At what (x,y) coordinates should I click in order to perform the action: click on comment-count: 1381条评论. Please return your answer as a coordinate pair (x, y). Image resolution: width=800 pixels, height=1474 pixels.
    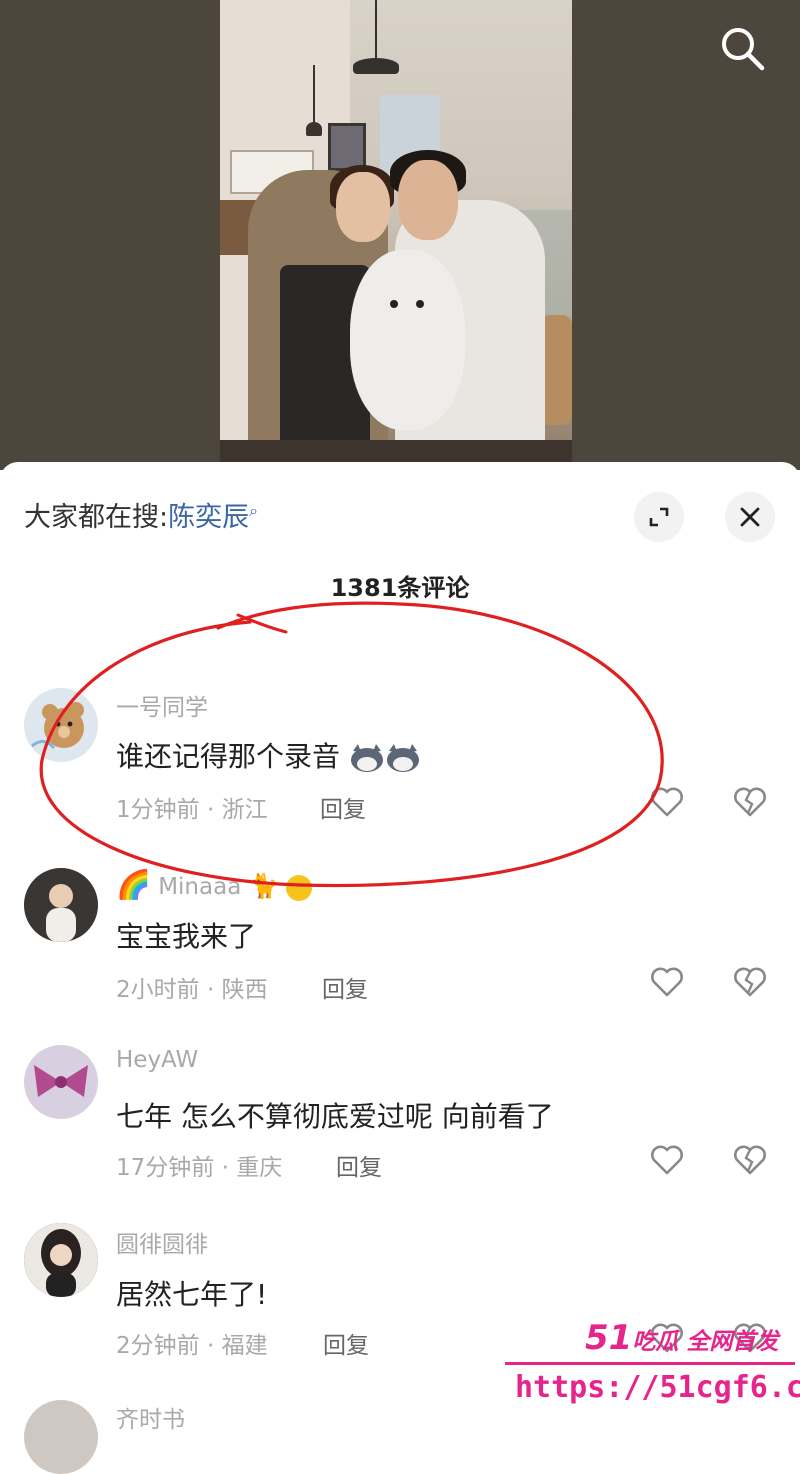
    Looking at the image, I should click on (400, 588).